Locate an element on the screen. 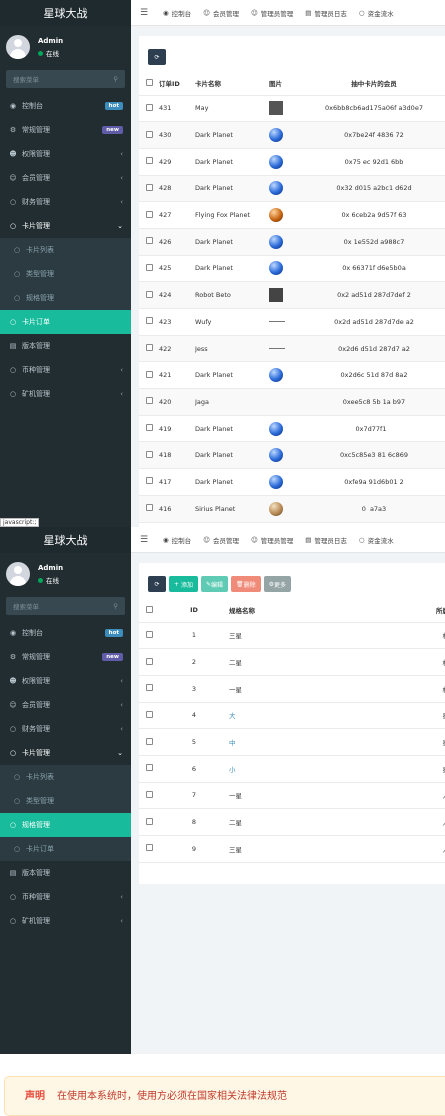 The image size is (445, 1116). sidebar-item-auth: ☻ 权限管理 ‹ is located at coordinates (65, 681).